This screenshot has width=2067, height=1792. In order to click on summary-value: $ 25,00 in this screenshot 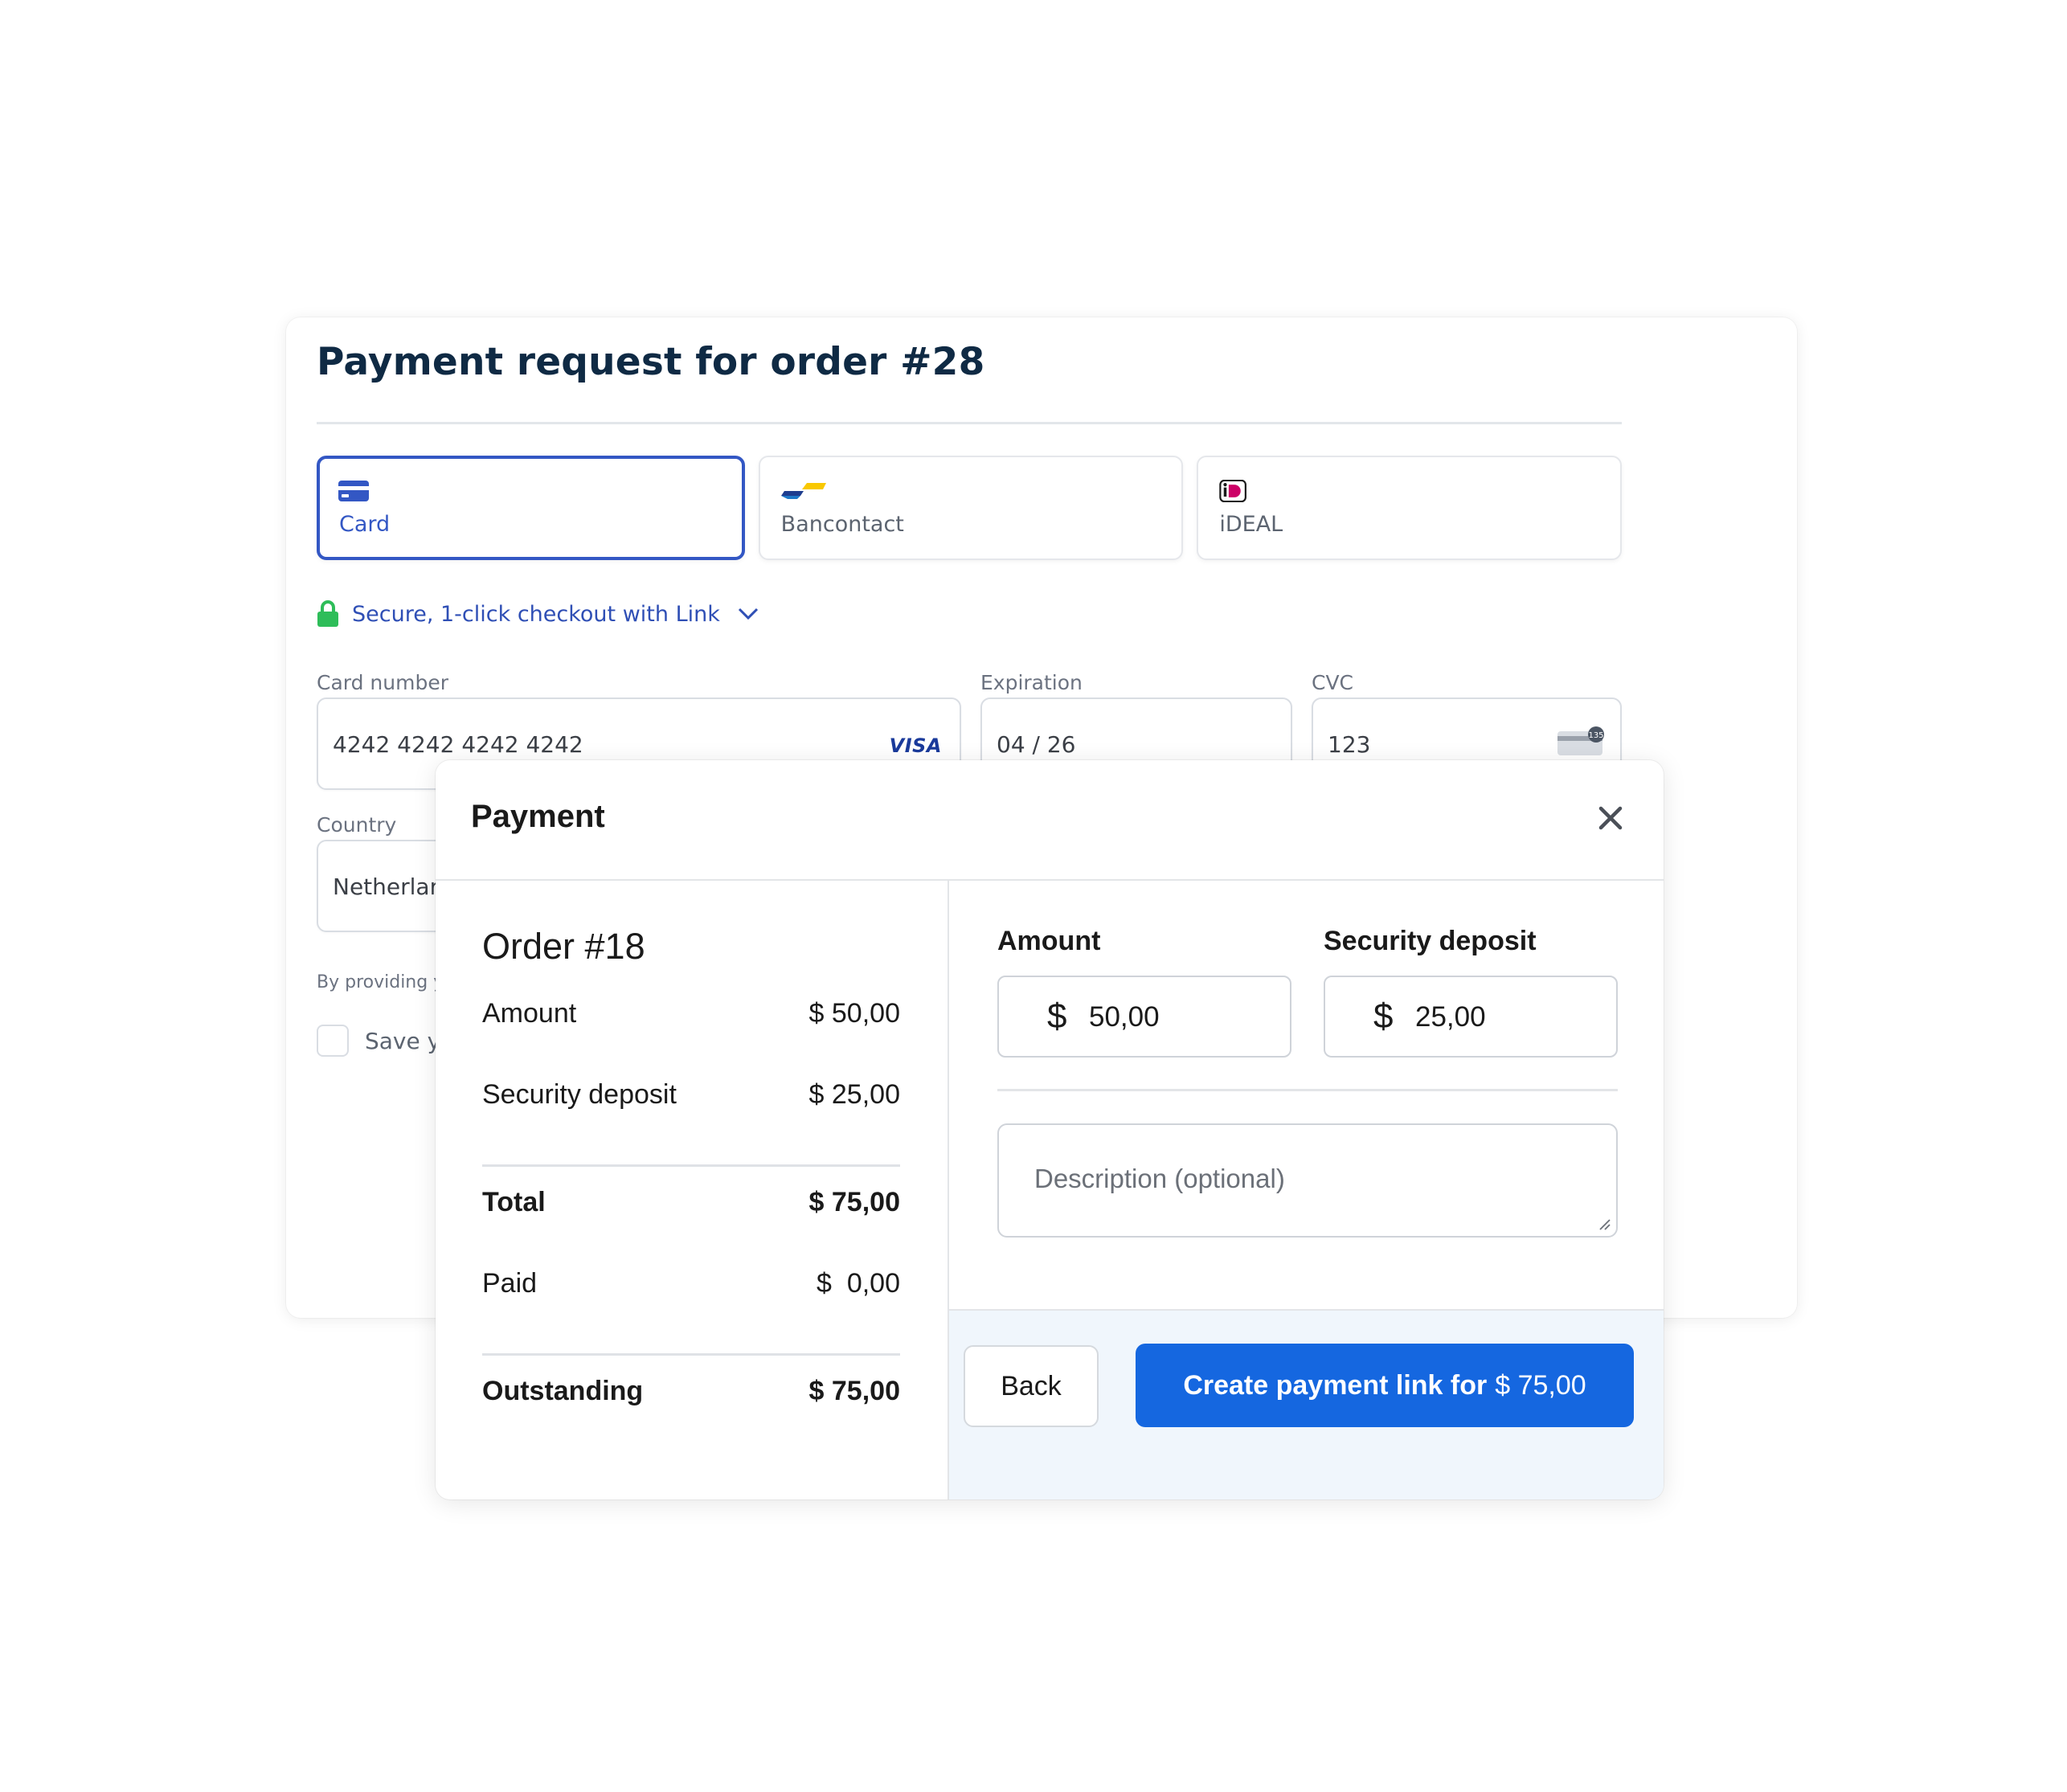, I will do `click(854, 1094)`.